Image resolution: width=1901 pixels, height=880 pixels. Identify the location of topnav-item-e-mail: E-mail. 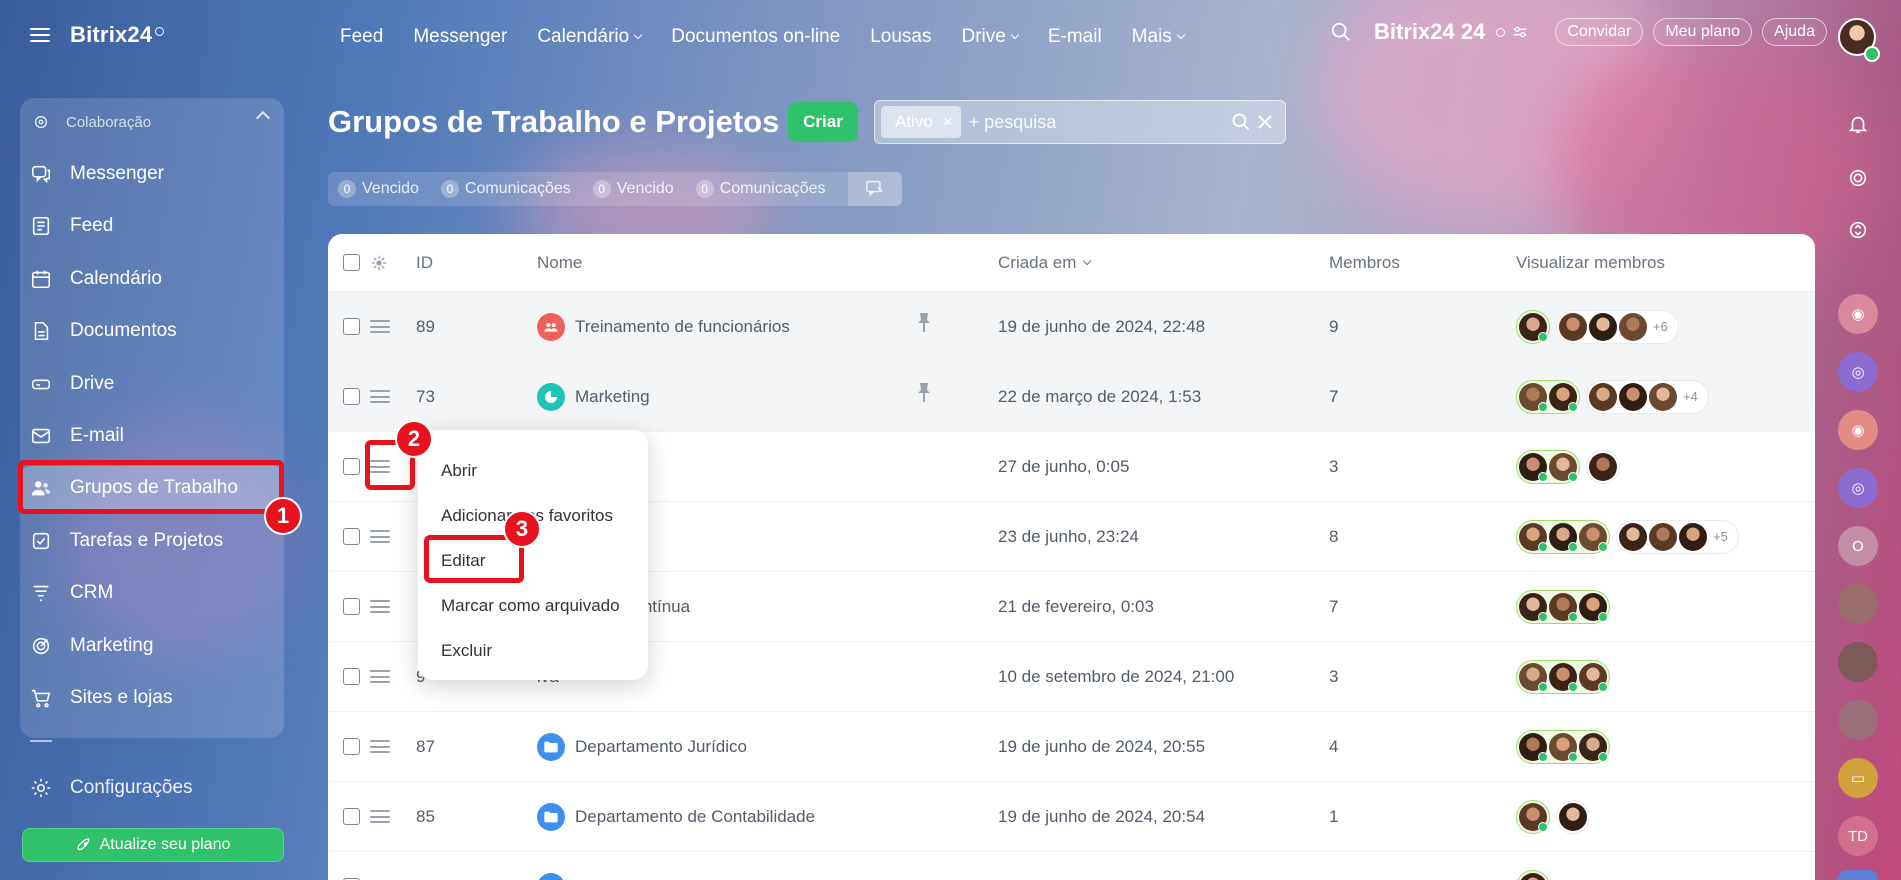
(1075, 37).